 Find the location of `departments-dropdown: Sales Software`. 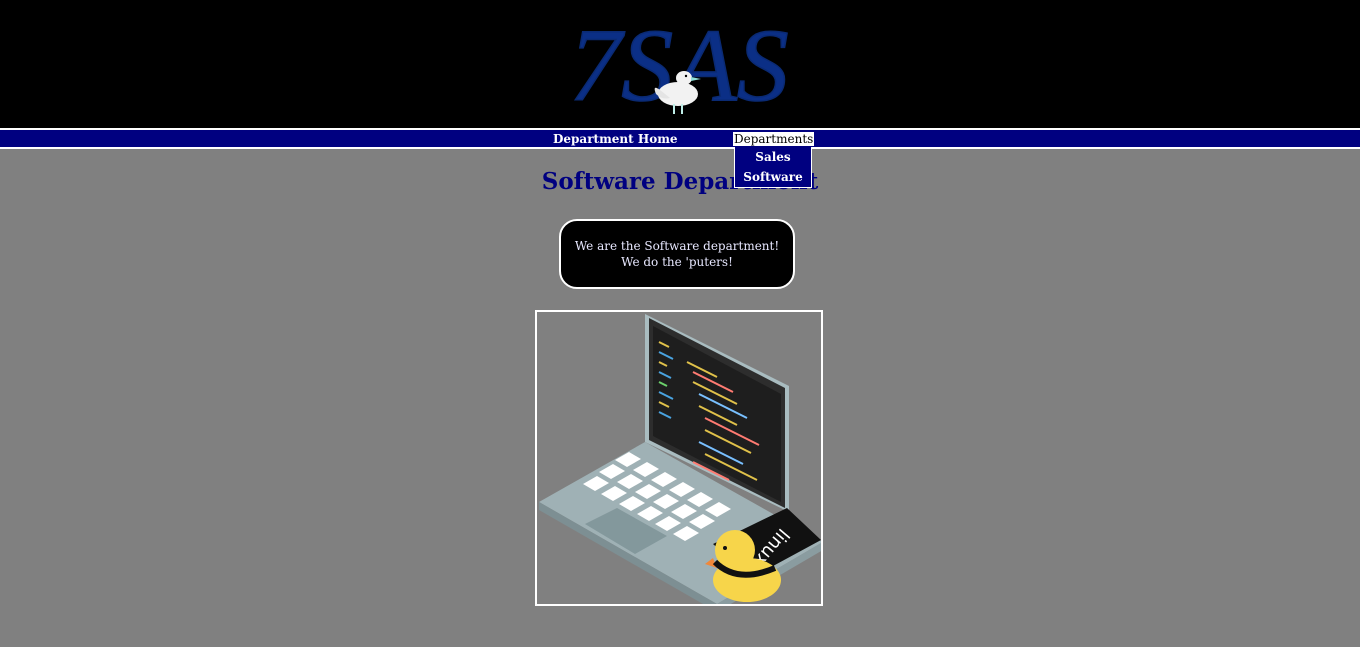

departments-dropdown: Sales Software is located at coordinates (773, 167).